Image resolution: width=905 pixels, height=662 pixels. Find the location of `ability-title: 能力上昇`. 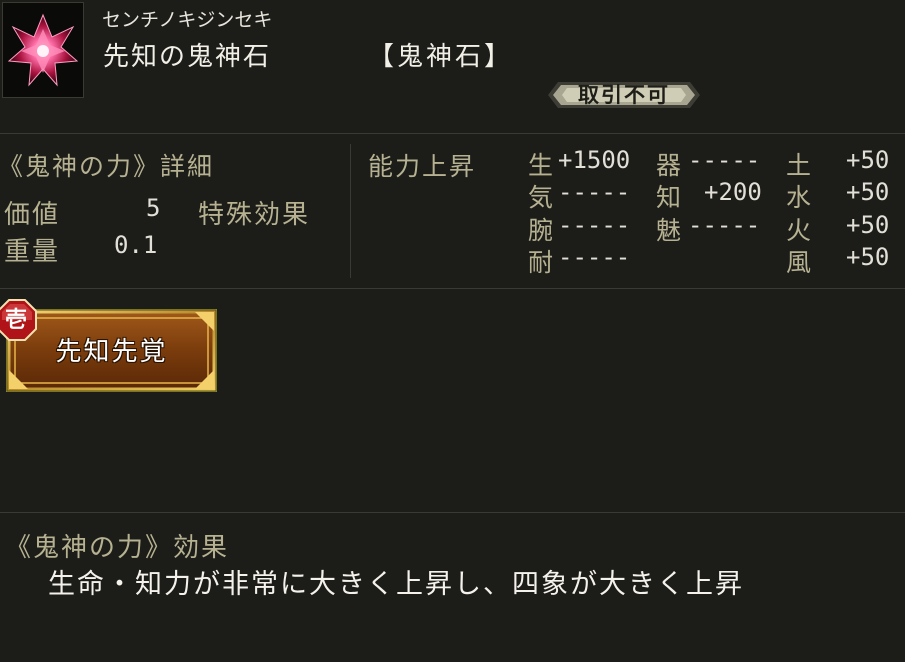

ability-title: 能力上昇 is located at coordinates (422, 166).